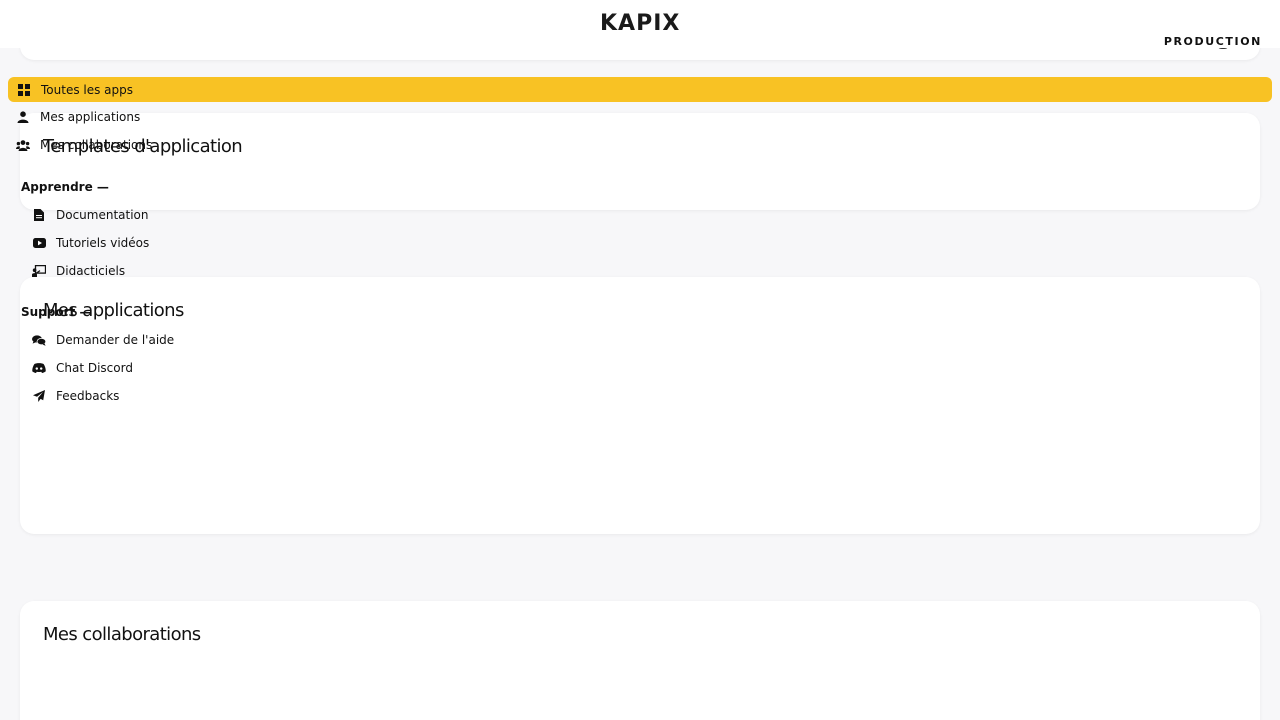 Image resolution: width=1280 pixels, height=720 pixels. I want to click on nav-item-feedbacks: Feedbacks, so click(75, 396).